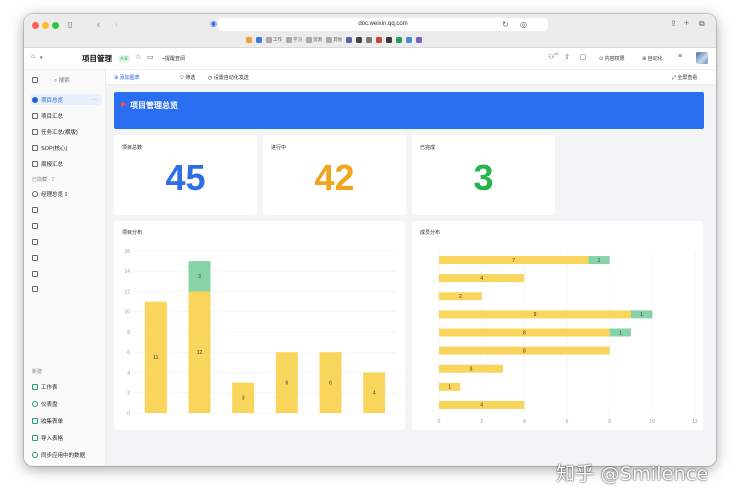 Image resolution: width=739 pixels, height=500 pixels. I want to click on forward-arrow-icon: ›, so click(116, 25).